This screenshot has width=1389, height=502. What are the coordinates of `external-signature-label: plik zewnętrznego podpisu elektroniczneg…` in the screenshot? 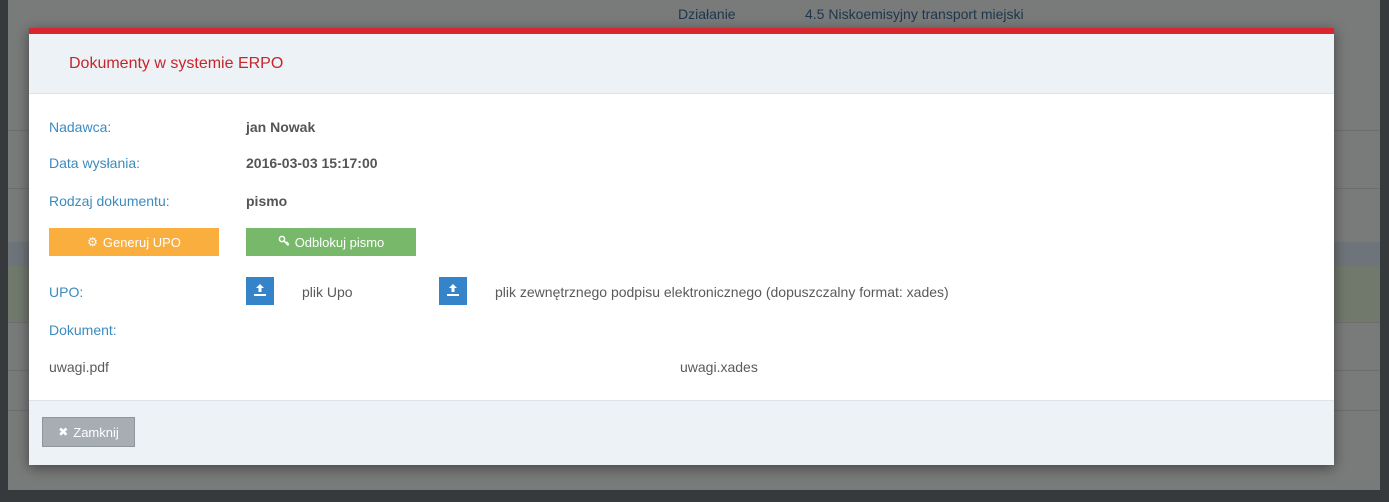 It's located at (722, 292).